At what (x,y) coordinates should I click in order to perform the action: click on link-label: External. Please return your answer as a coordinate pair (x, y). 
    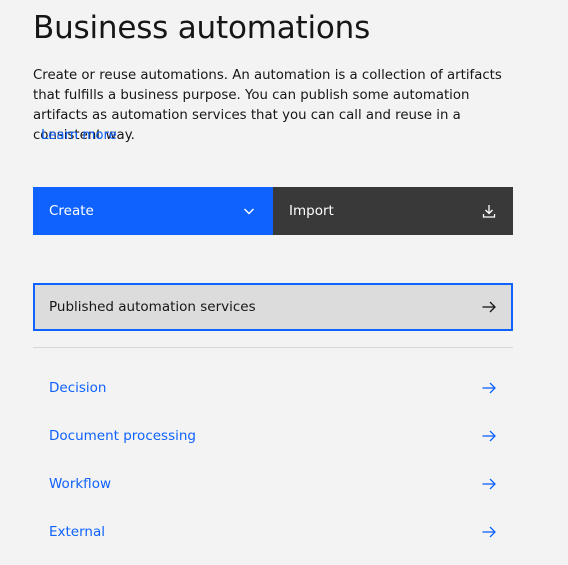
    Looking at the image, I should click on (77, 532).